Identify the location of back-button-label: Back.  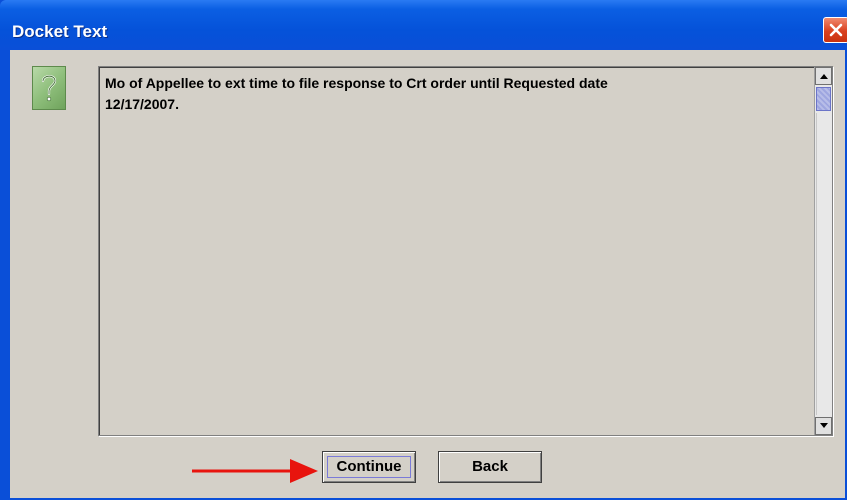
(490, 466).